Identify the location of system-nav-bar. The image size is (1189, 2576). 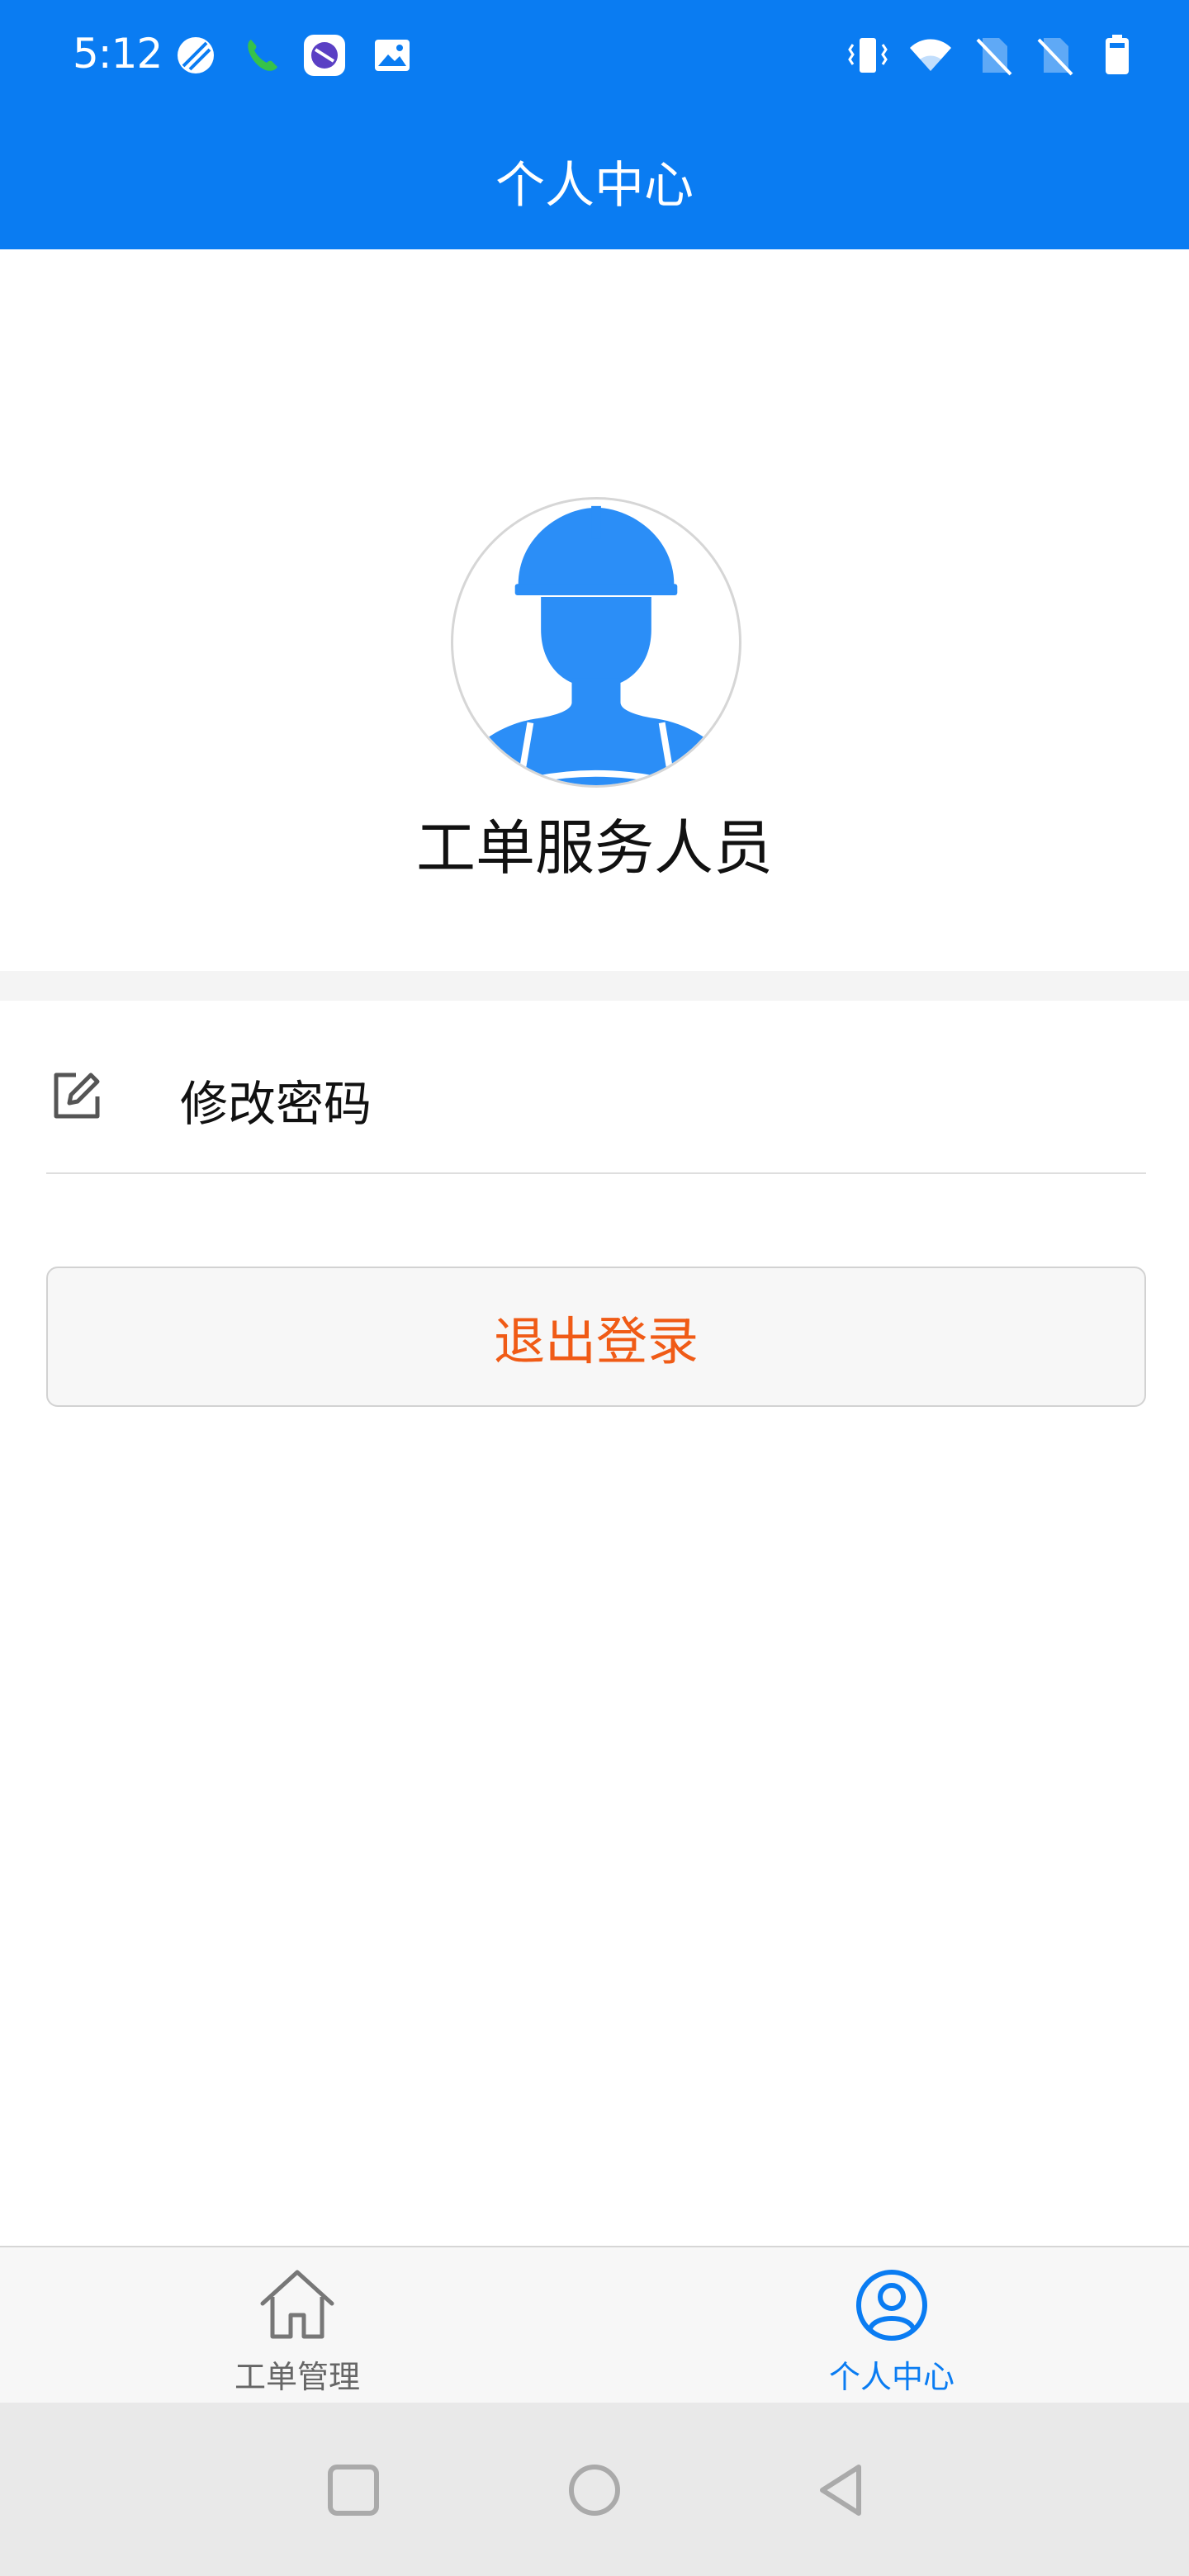
(594, 2489).